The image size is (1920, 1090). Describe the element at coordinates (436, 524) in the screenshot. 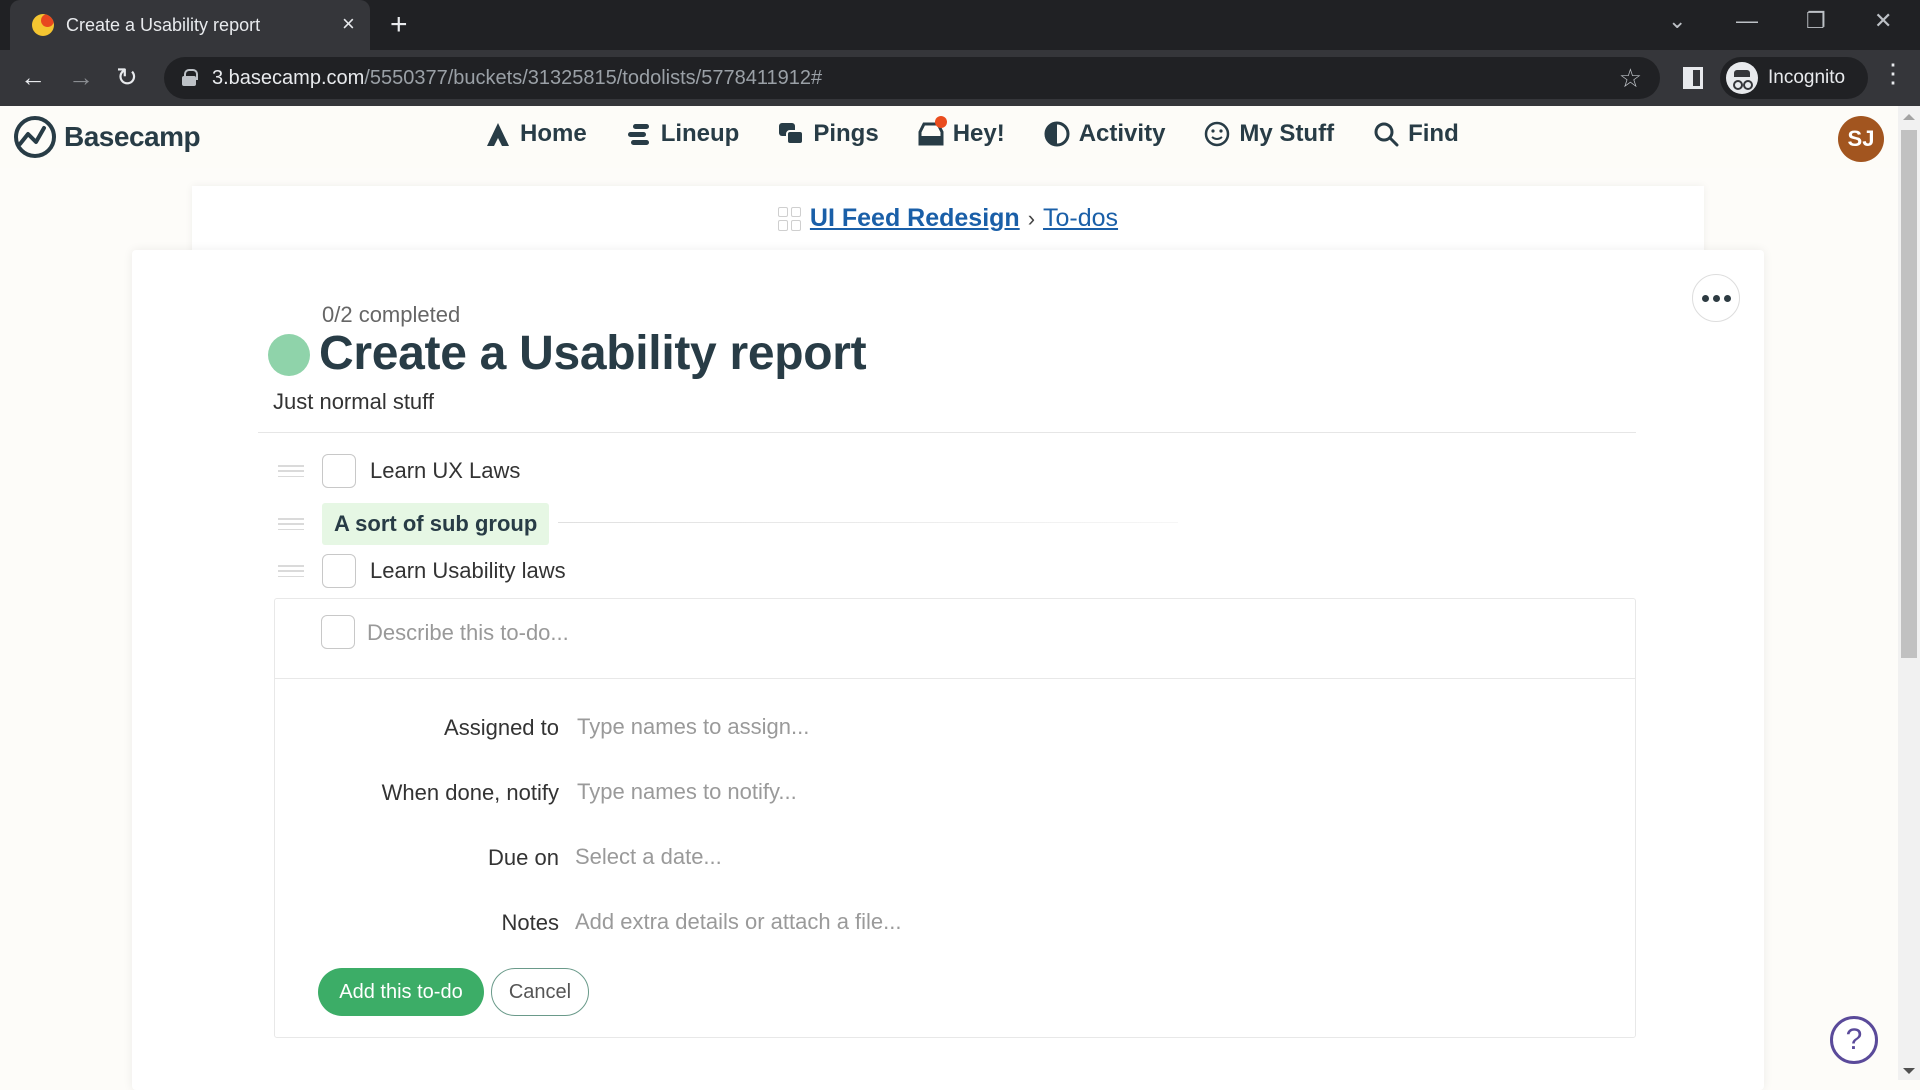

I see `group-label: A sort of sub group` at that location.